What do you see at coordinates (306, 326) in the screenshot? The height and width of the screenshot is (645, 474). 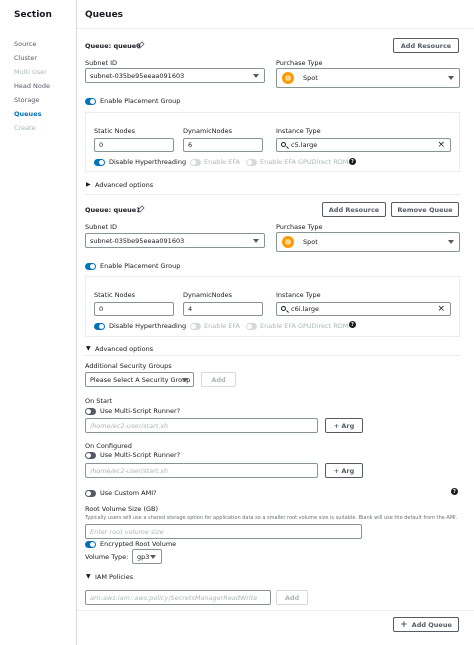 I see `queue1-efa-rdma-label: Enable EFA GPUDirect RDMA` at bounding box center [306, 326].